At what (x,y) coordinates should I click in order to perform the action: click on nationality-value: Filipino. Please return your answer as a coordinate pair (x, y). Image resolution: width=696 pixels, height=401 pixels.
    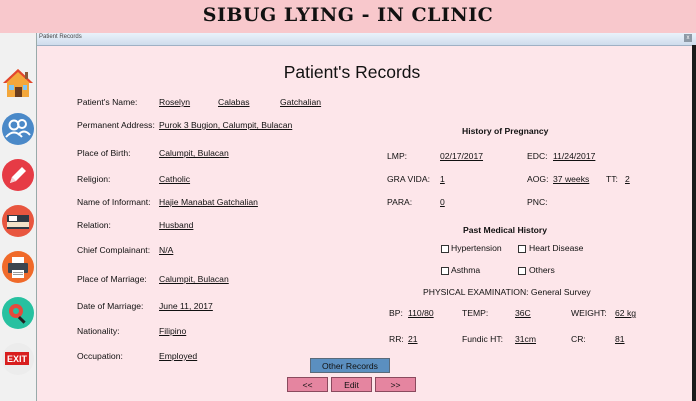
    Looking at the image, I should click on (173, 331).